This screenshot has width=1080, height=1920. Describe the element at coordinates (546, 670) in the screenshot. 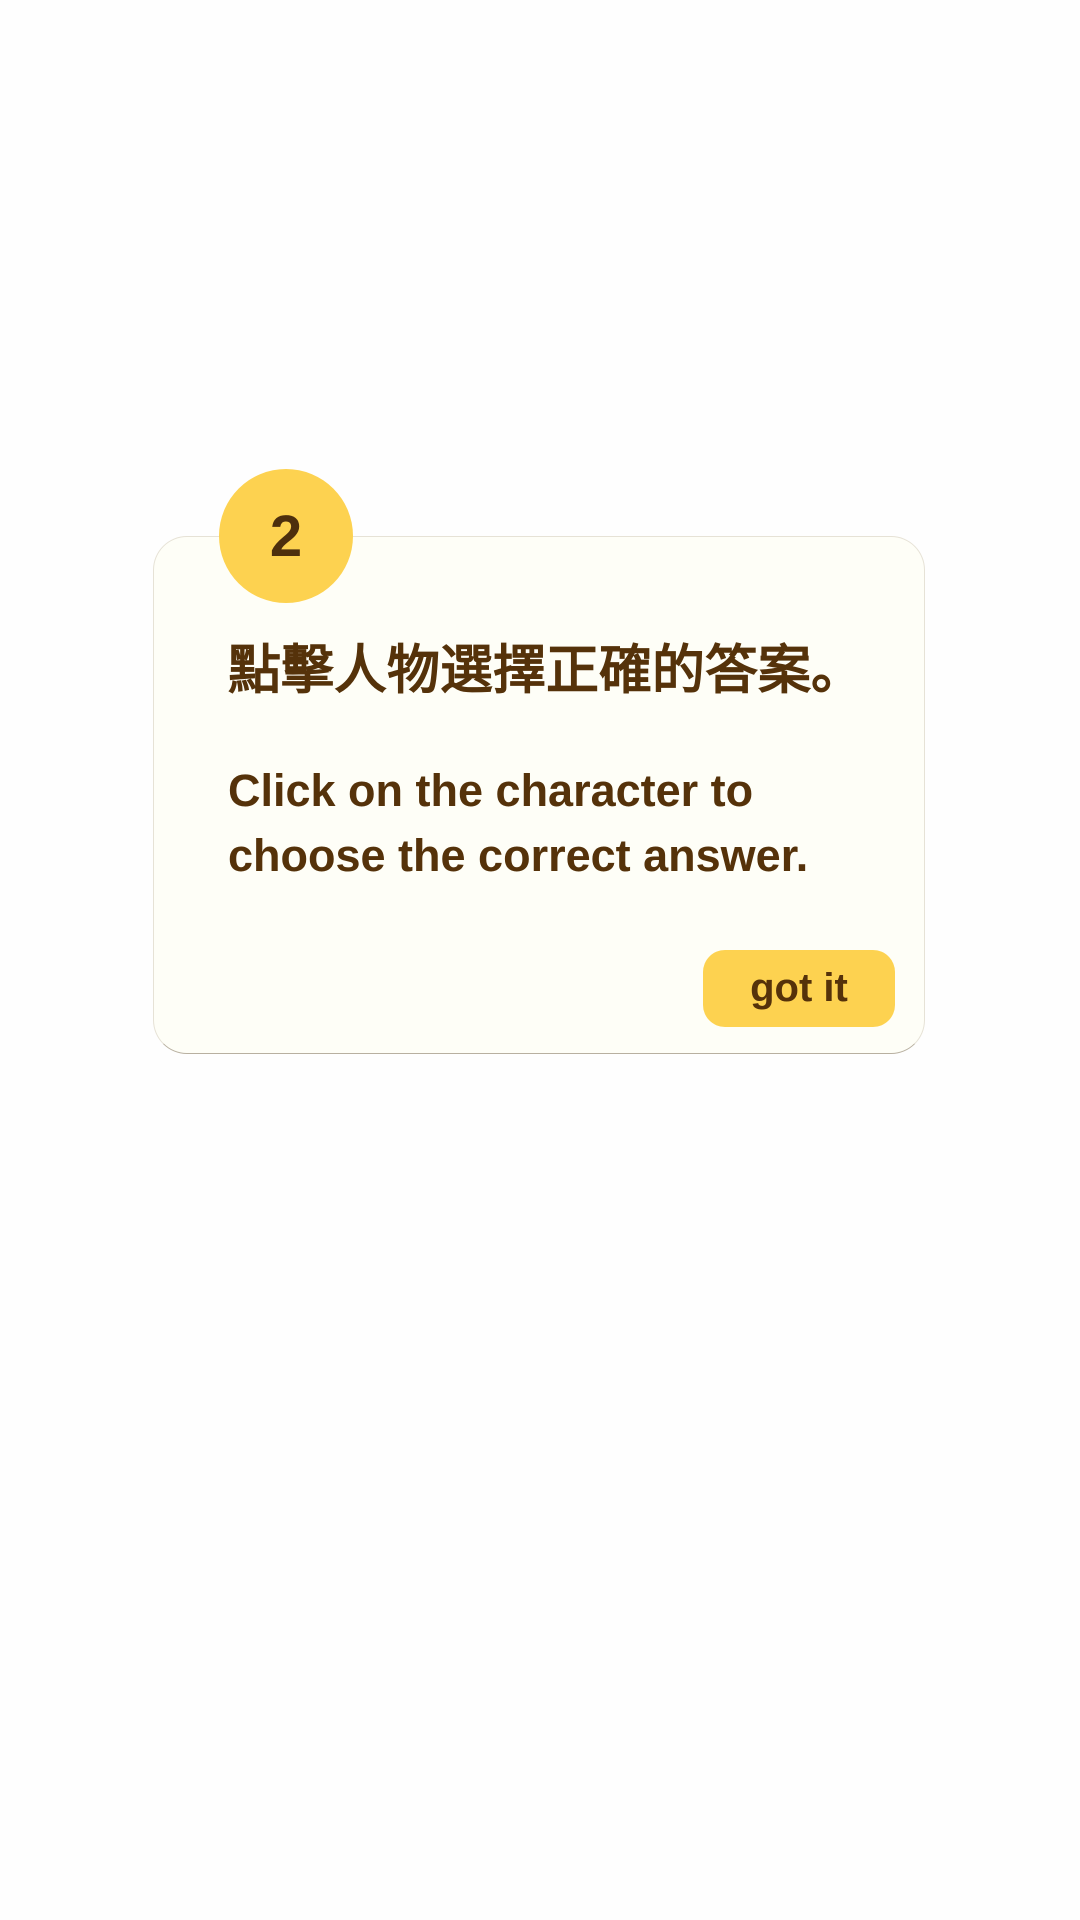

I see `instruction-chinese: 點擊人物選擇正確的答案。` at that location.